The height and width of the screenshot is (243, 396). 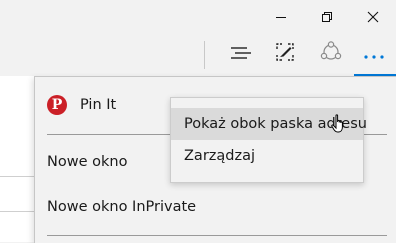 I want to click on minimize-icon, so click(x=281, y=17).